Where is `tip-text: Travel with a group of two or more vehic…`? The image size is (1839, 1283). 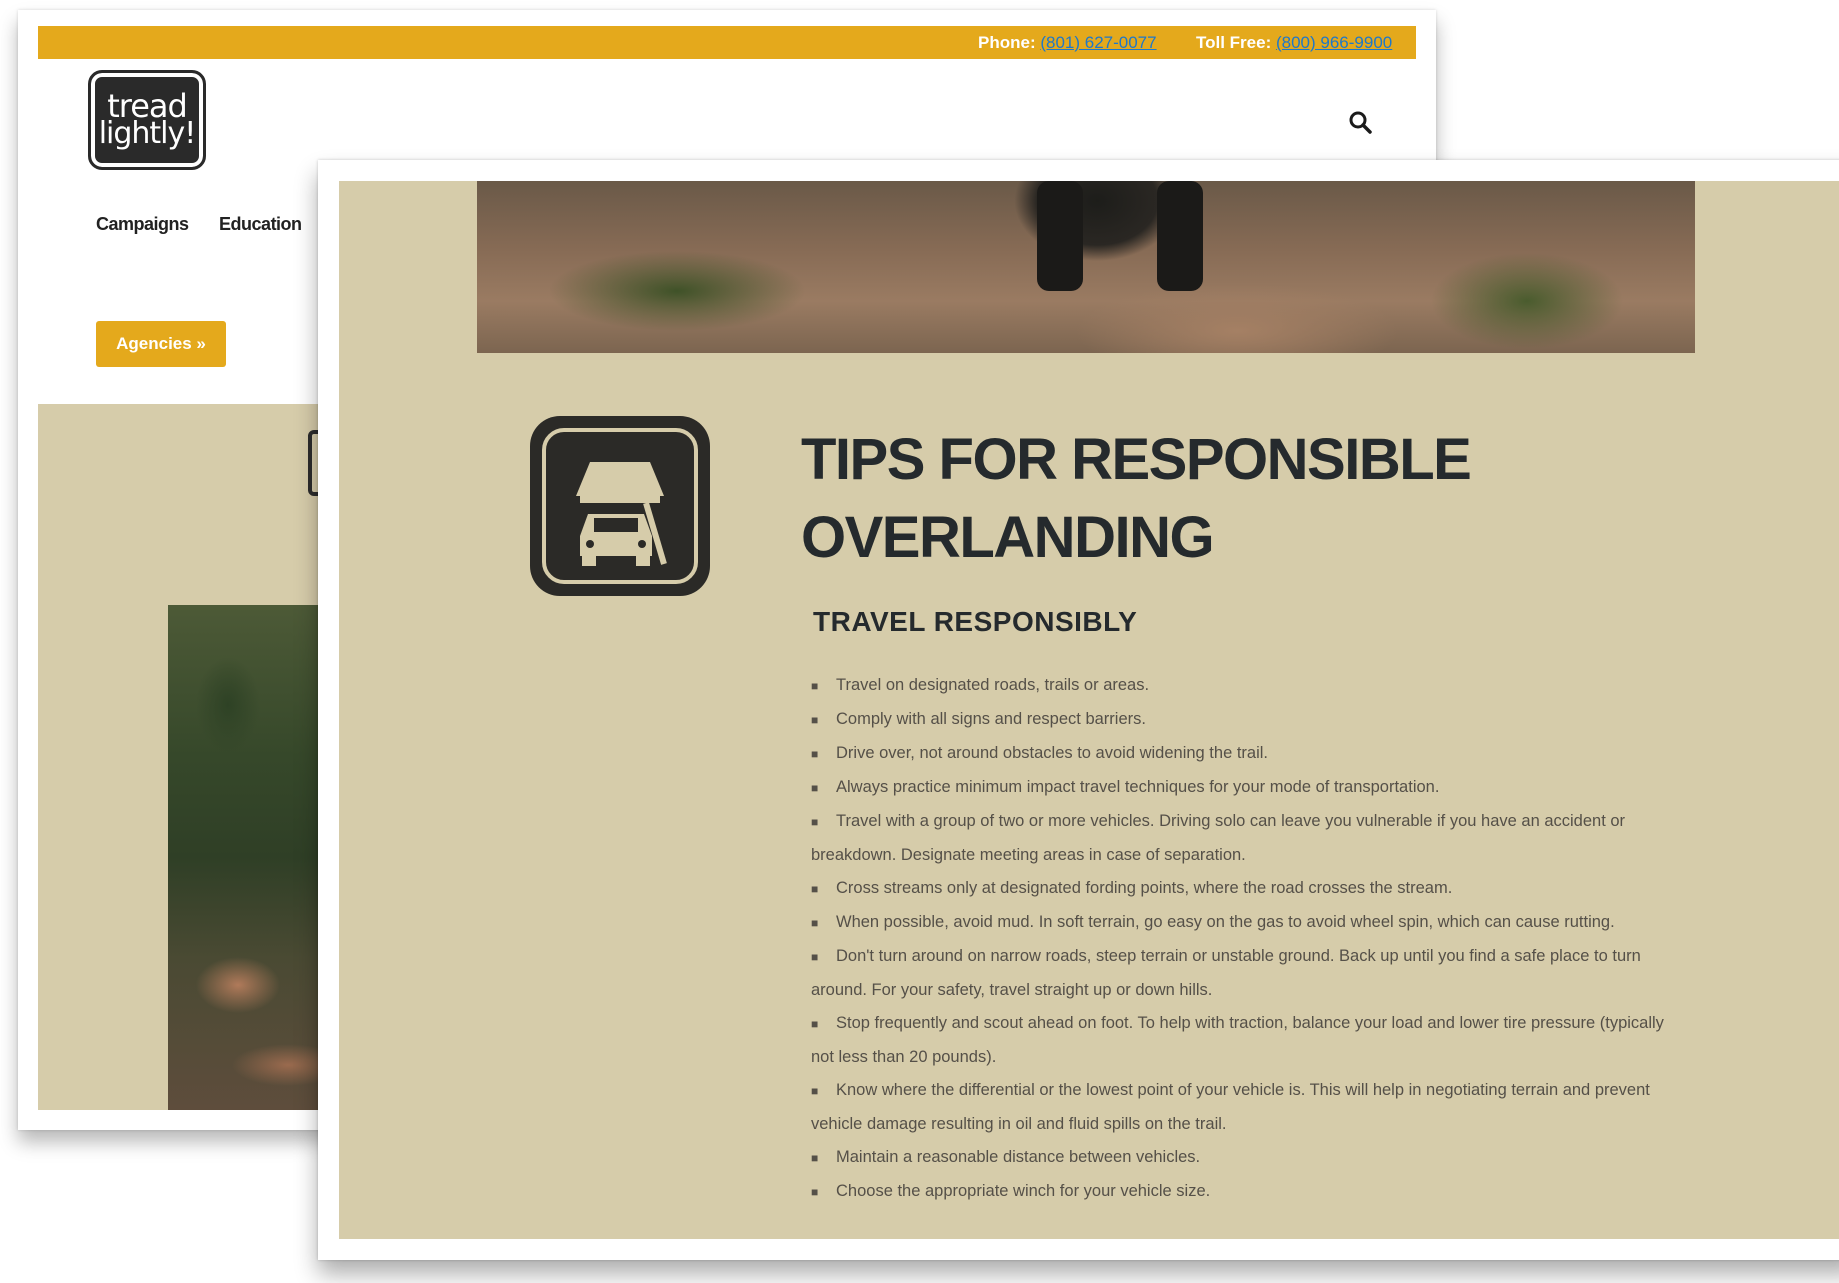 tip-text: Travel with a group of two or more vehic… is located at coordinates (1218, 838).